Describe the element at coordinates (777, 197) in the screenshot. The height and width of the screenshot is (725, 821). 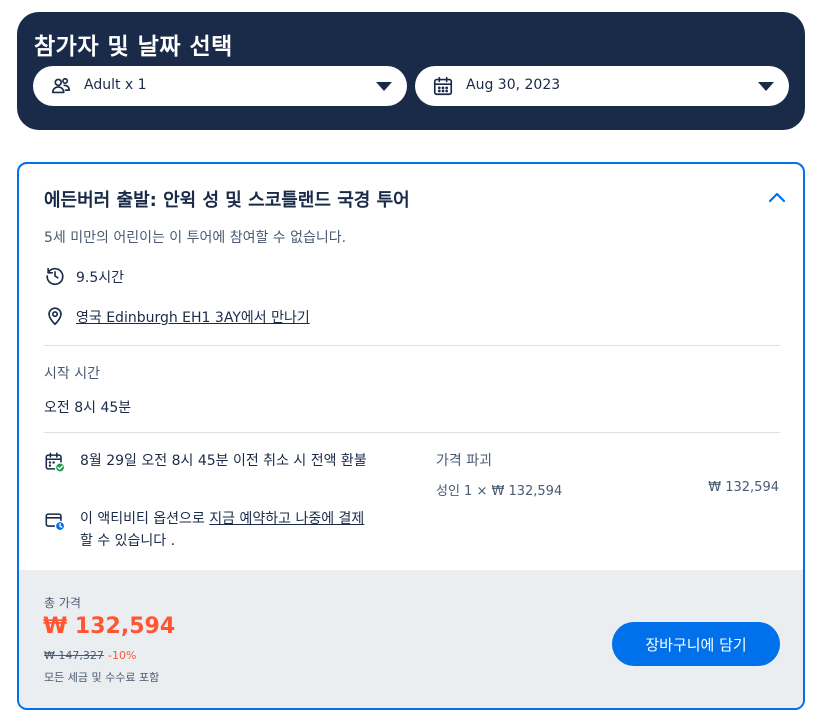
I see `chevron-up-icon` at that location.